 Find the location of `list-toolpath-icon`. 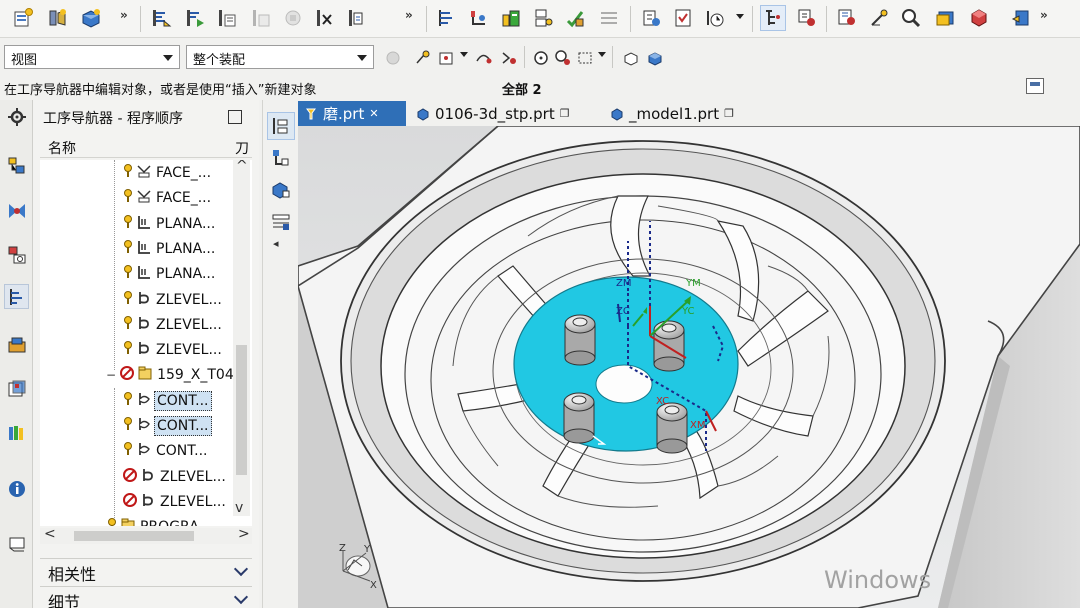

list-toolpath-icon is located at coordinates (227, 18).